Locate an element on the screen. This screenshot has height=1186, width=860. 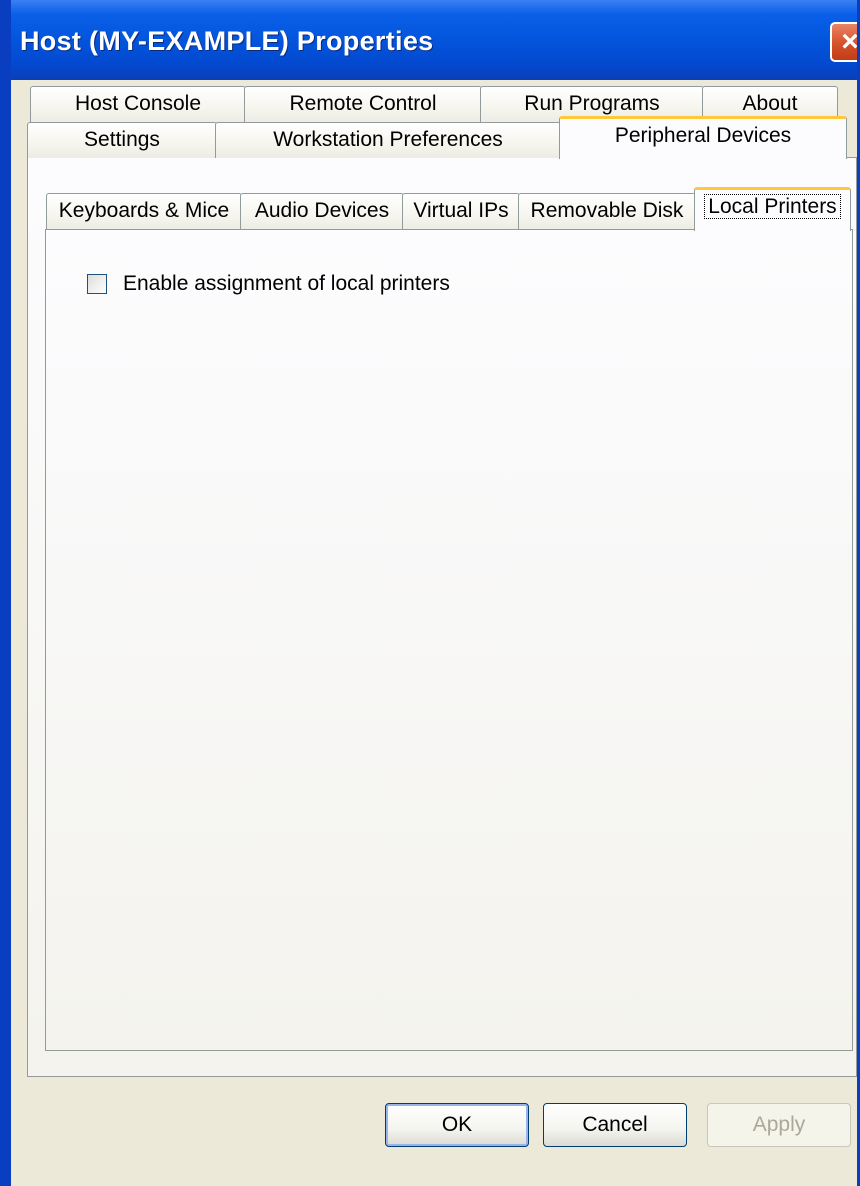
ok-button: OK is located at coordinates (457, 1125).